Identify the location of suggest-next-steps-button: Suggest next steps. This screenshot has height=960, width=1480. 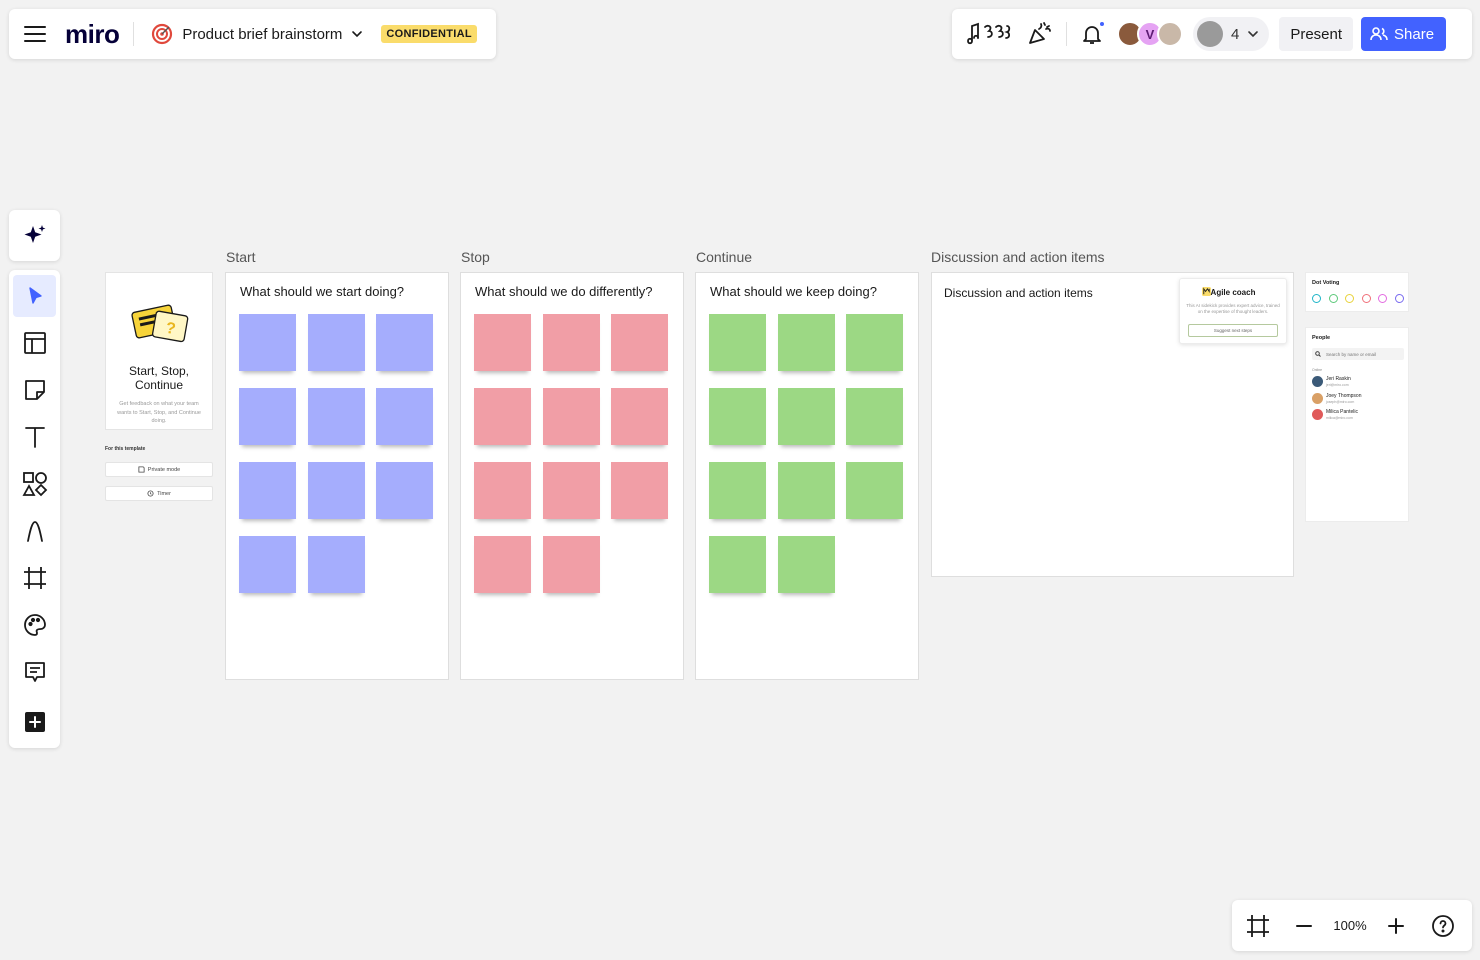
(1233, 330).